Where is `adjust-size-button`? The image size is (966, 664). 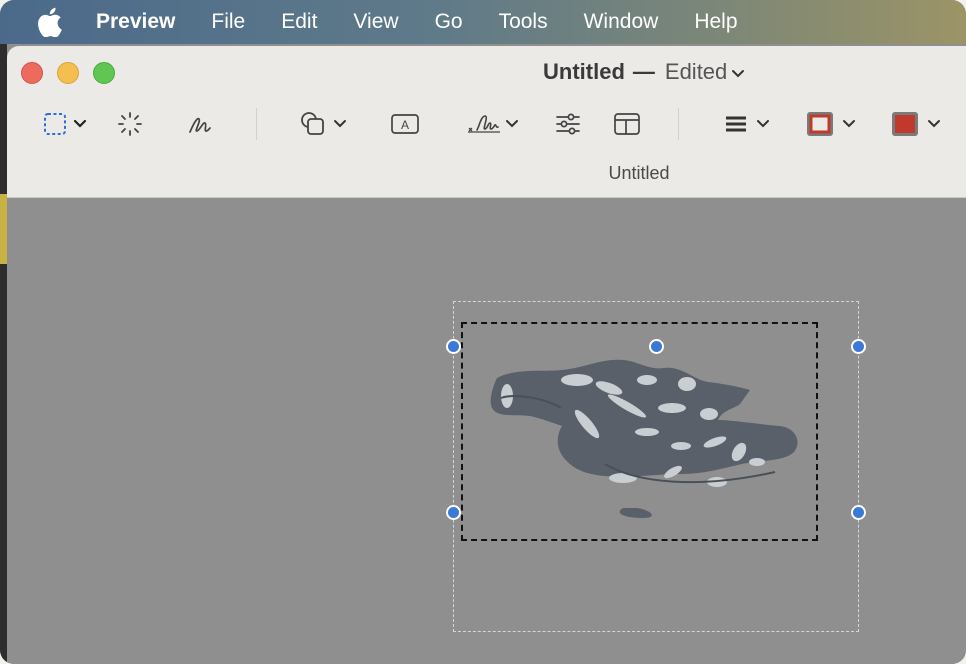 adjust-size-button is located at coordinates (627, 124).